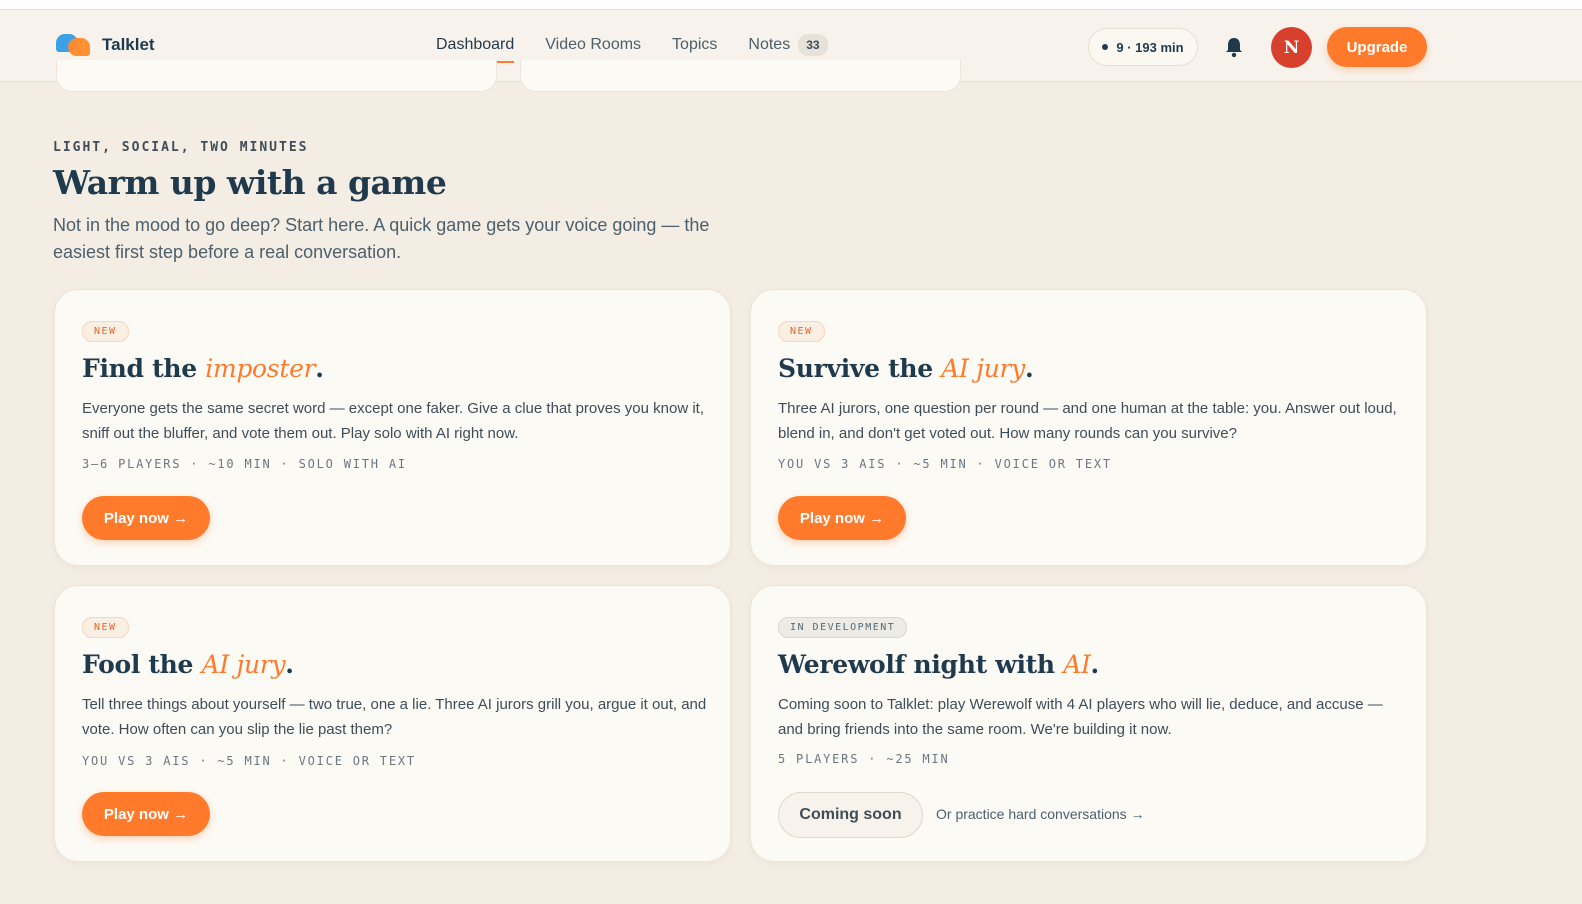 The image size is (1582, 904). I want to click on nav-topics: Topics, so click(694, 48).